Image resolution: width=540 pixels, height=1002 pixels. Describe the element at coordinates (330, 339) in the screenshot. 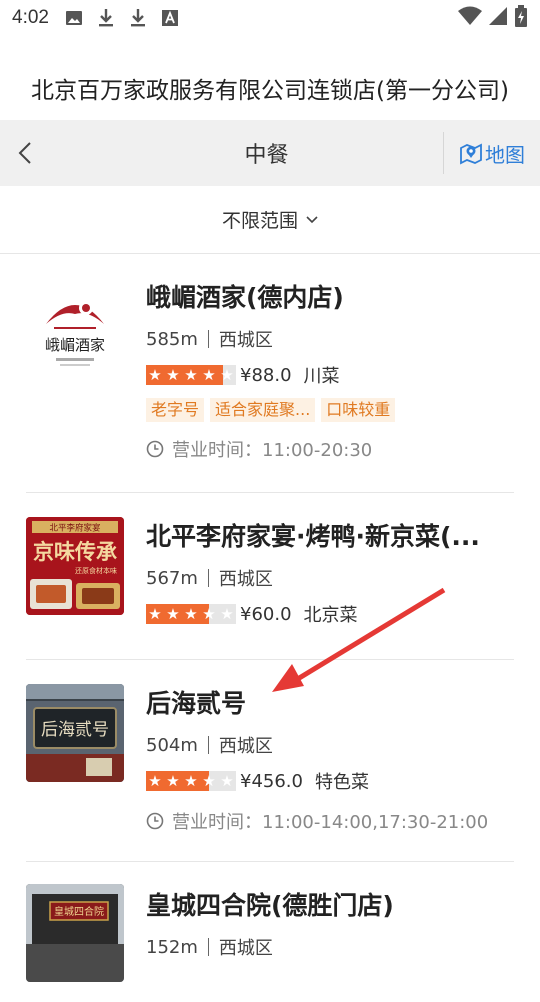

I see `restaurant-meta: 585m 西城区` at that location.